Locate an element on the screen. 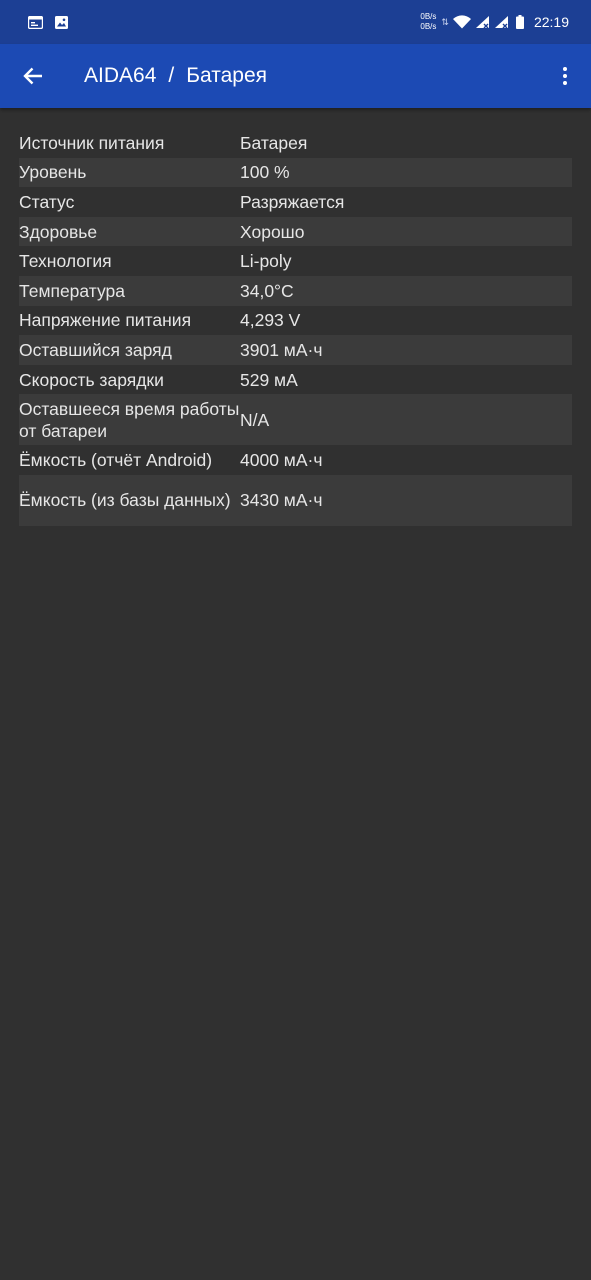 This screenshot has height=1280, width=591. table-row: Оставшийся заряд 3901 мА·ч is located at coordinates (295, 350).